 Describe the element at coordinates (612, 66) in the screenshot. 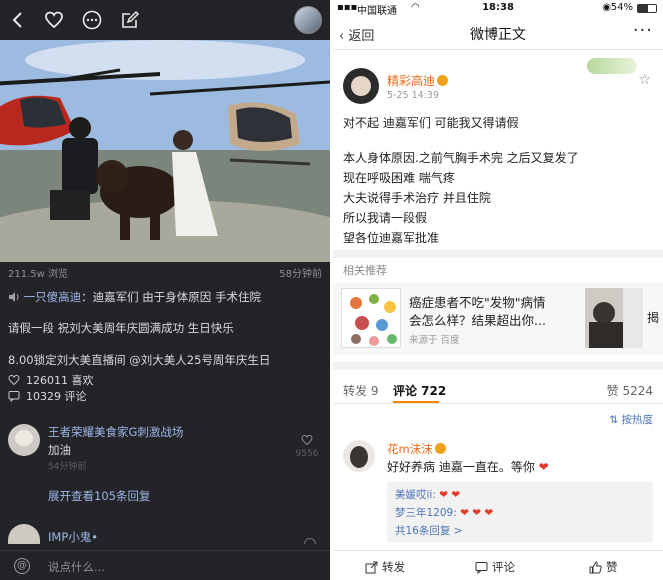

I see `decorative-badge` at that location.